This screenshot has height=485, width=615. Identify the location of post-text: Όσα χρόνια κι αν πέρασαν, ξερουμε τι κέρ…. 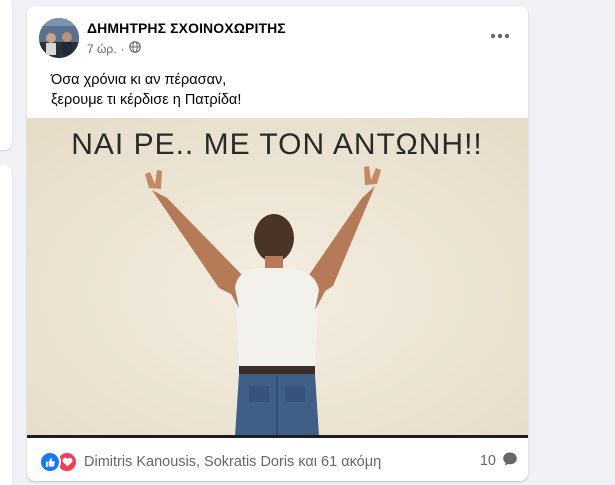
(281, 90).